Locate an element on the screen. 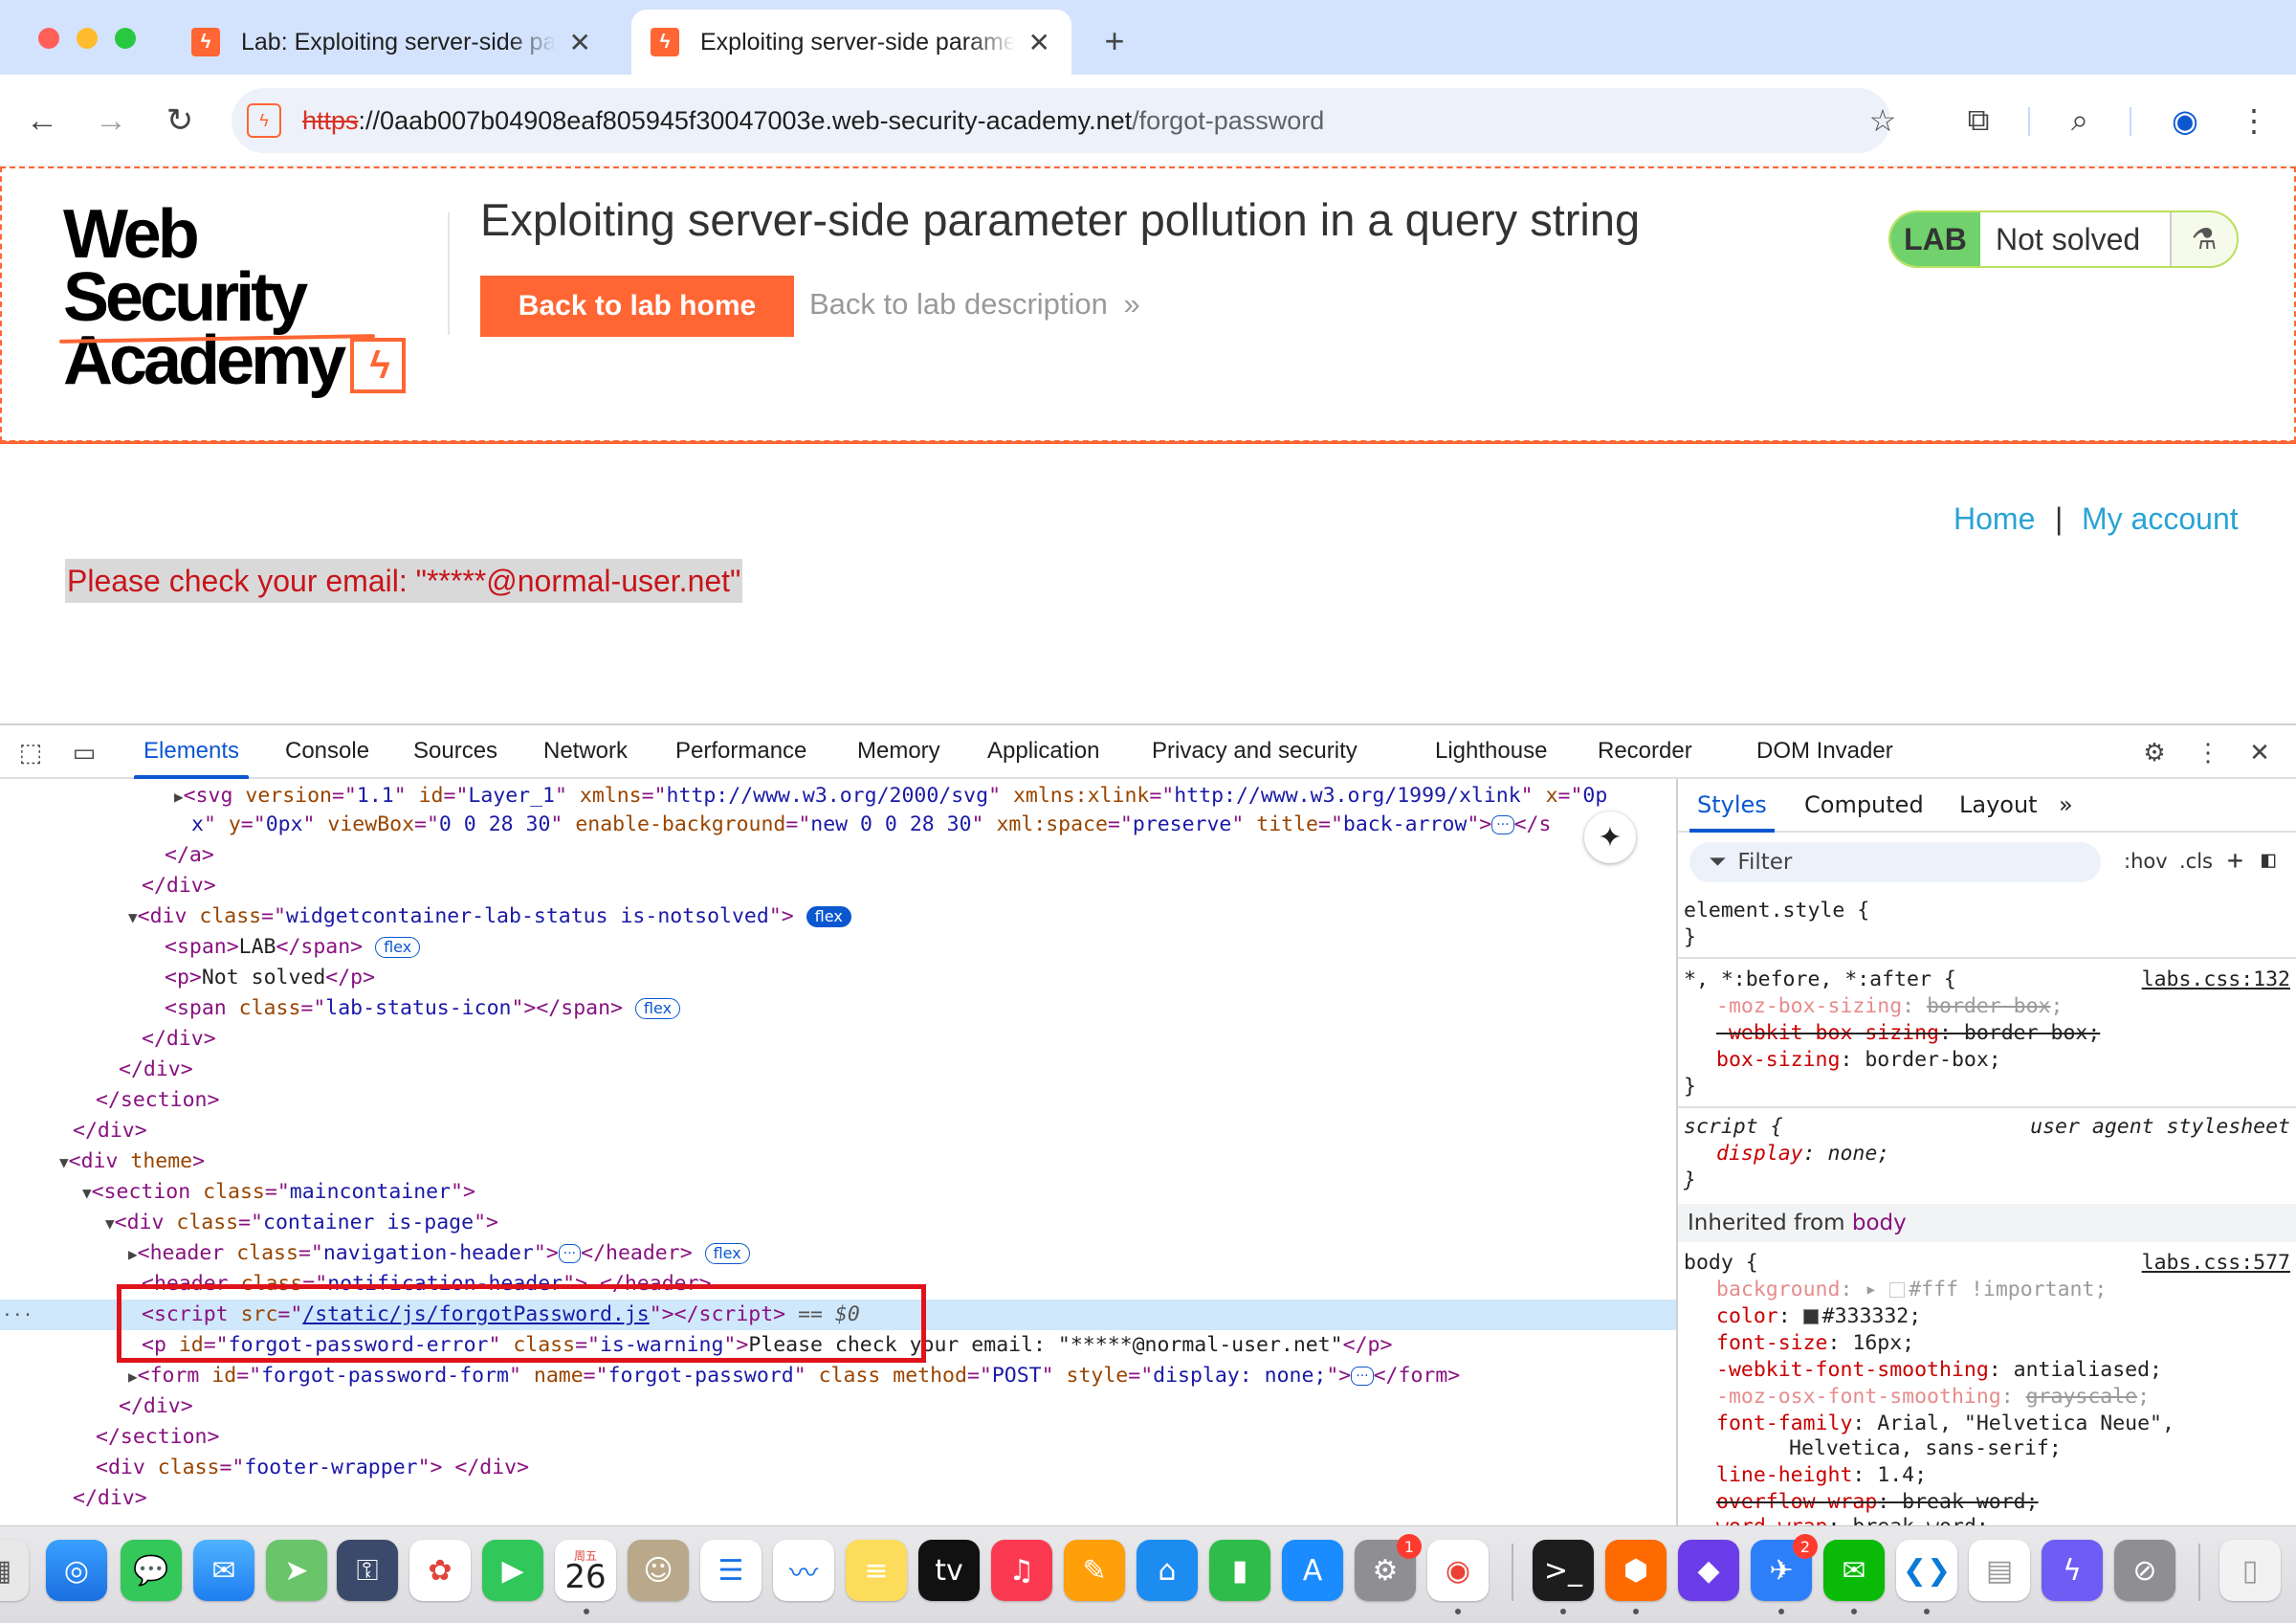 Image resolution: width=2296 pixels, height=1623 pixels. styles-tab-computed: Computed is located at coordinates (1864, 805).